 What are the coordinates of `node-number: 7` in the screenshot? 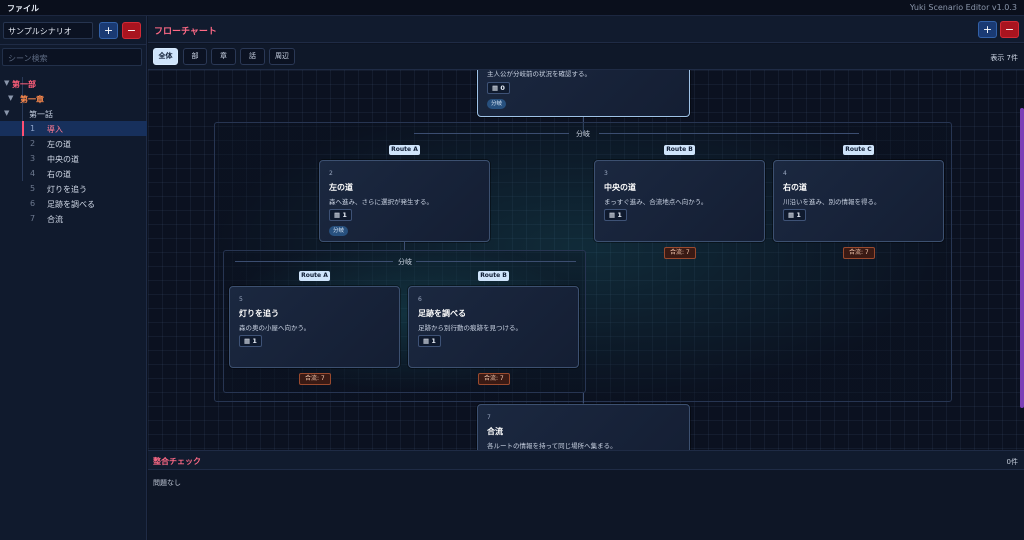 It's located at (489, 417).